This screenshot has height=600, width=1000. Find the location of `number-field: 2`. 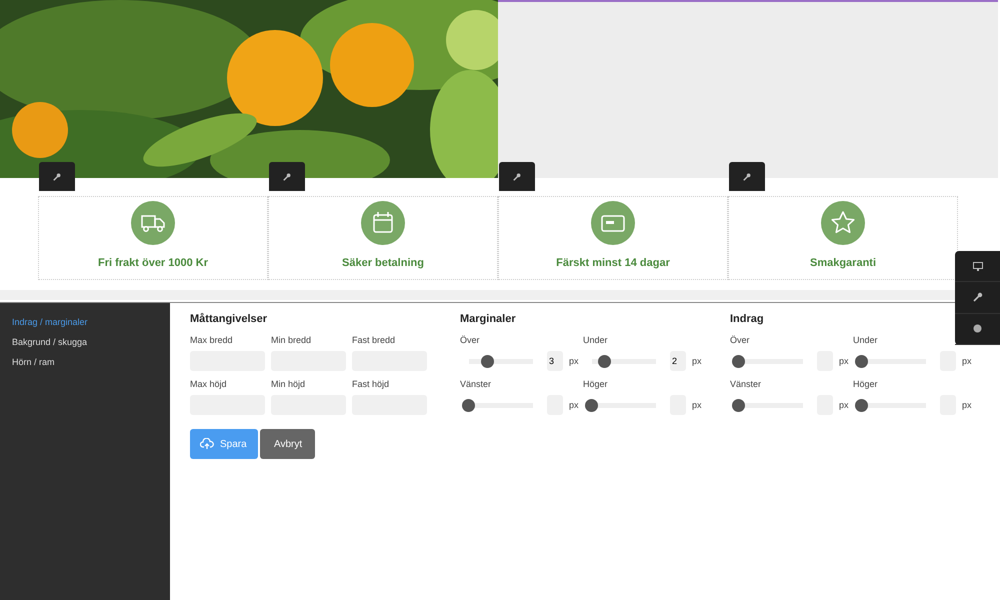

number-field: 2 is located at coordinates (678, 361).